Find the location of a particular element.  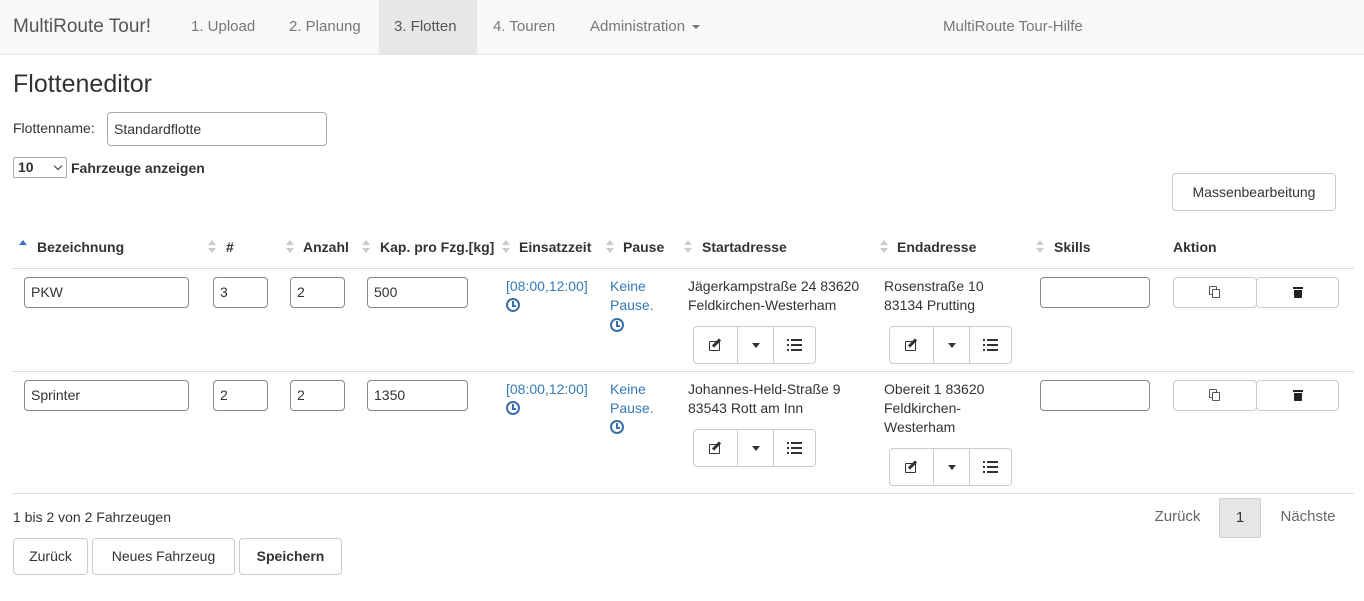

col-header-anzahl: Anzahl is located at coordinates (326, 247).